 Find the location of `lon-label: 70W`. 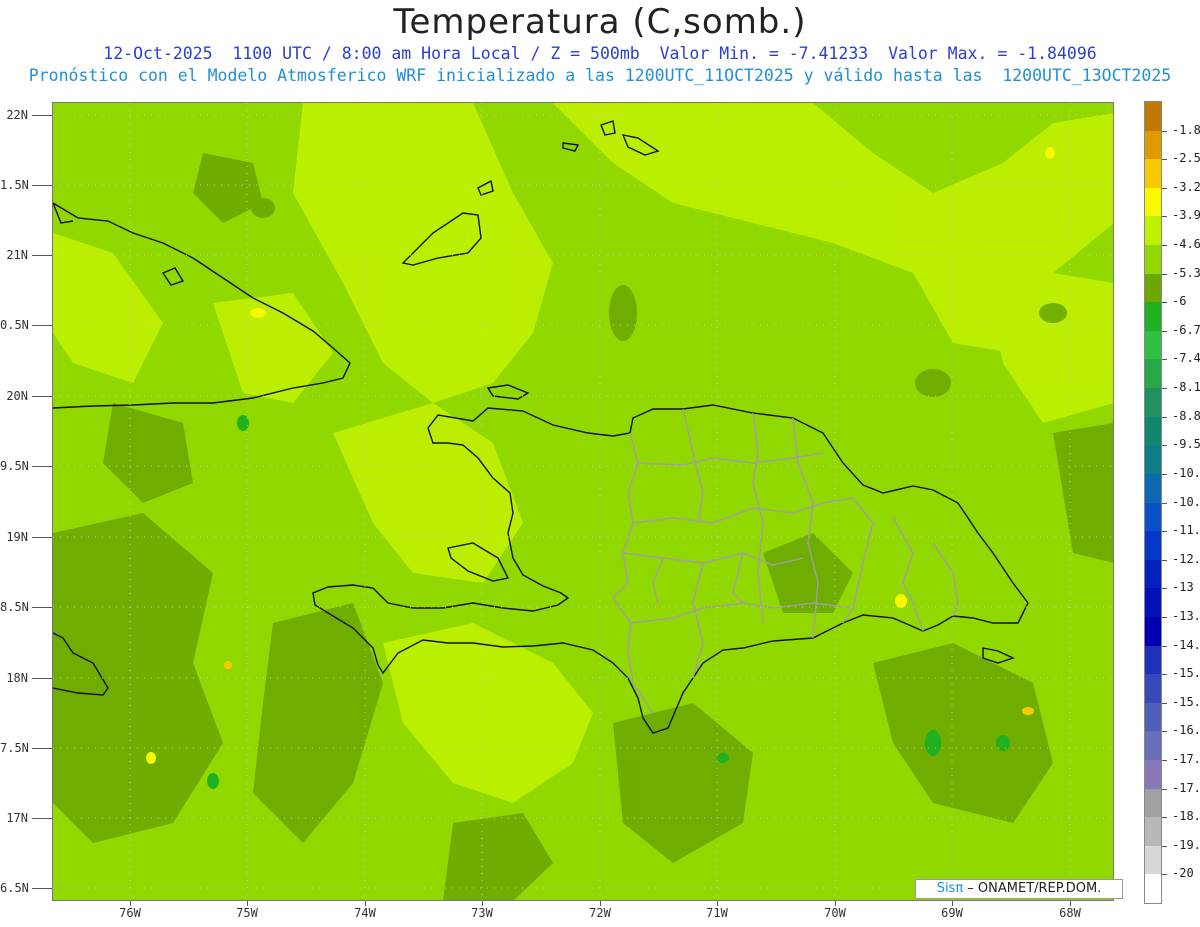

lon-label: 70W is located at coordinates (835, 913).